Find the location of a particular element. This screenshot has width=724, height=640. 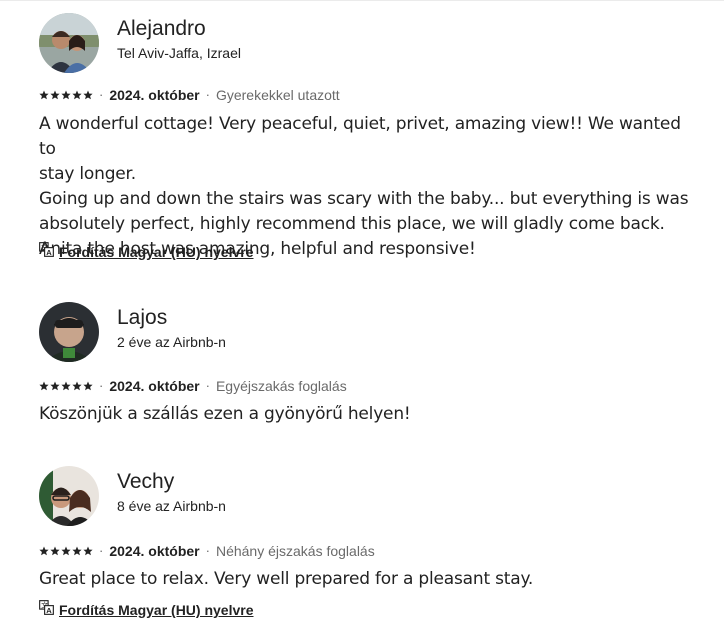

top-divider is located at coordinates (362, 0).